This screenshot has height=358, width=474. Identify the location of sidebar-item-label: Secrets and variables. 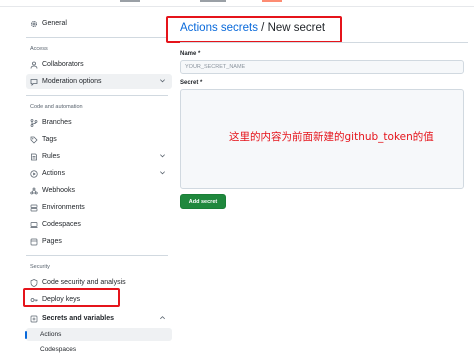
(78, 318).